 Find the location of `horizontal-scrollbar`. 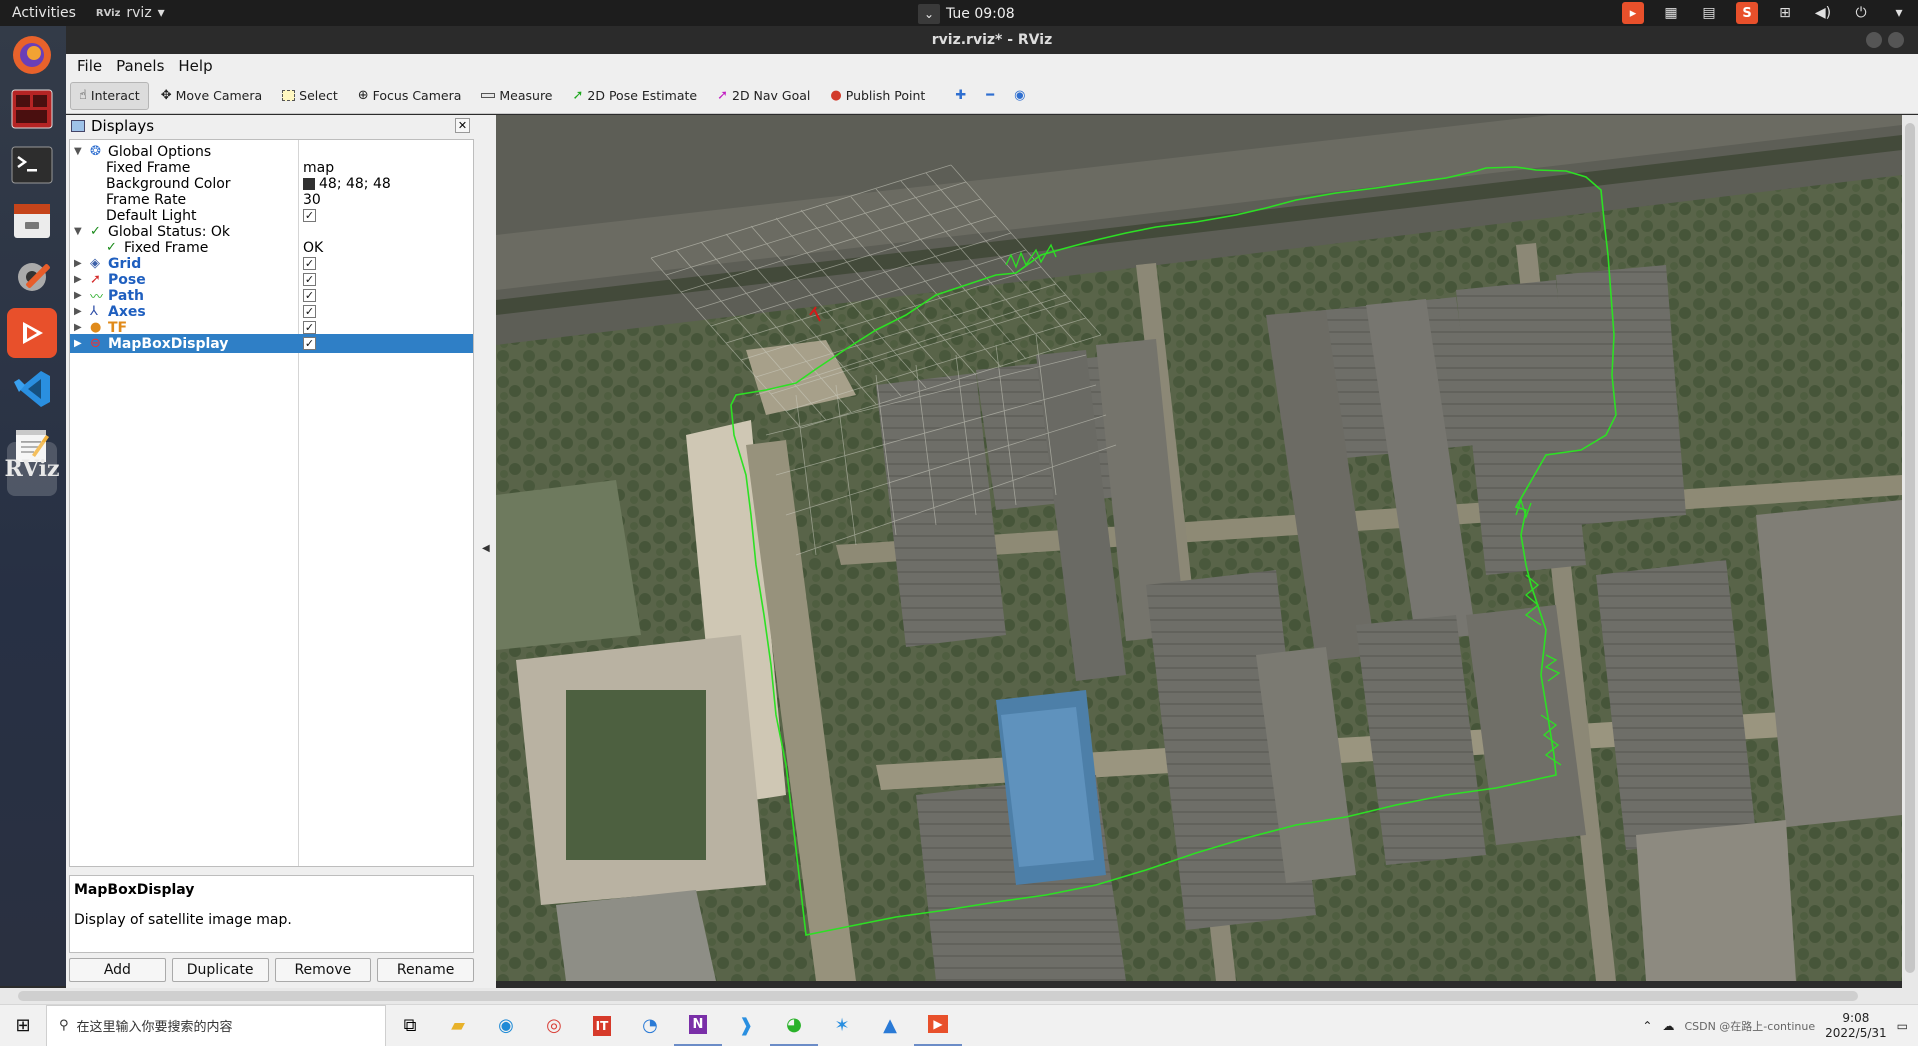

horizontal-scrollbar is located at coordinates (959, 996).